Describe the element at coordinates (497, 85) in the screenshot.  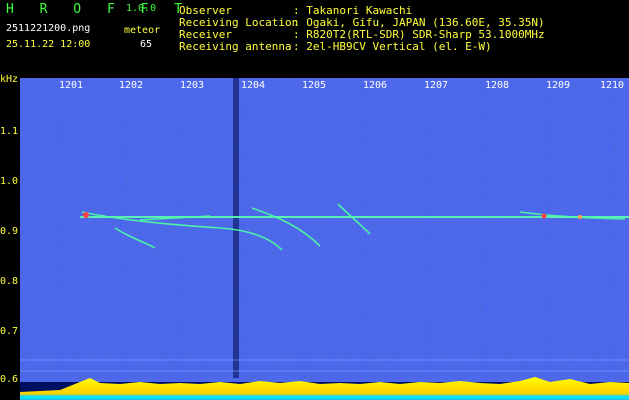
I see `time-tick-label: 1208` at that location.